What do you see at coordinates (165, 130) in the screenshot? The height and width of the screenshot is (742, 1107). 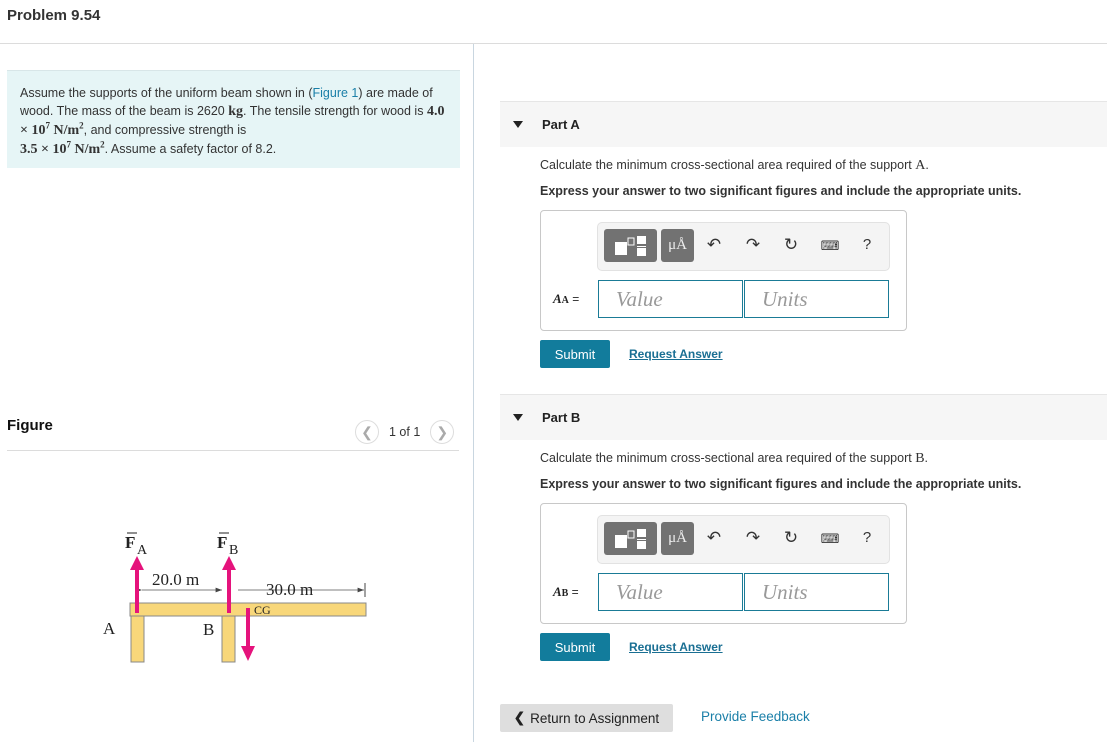 I see `problem-text: , and compressive strength is` at bounding box center [165, 130].